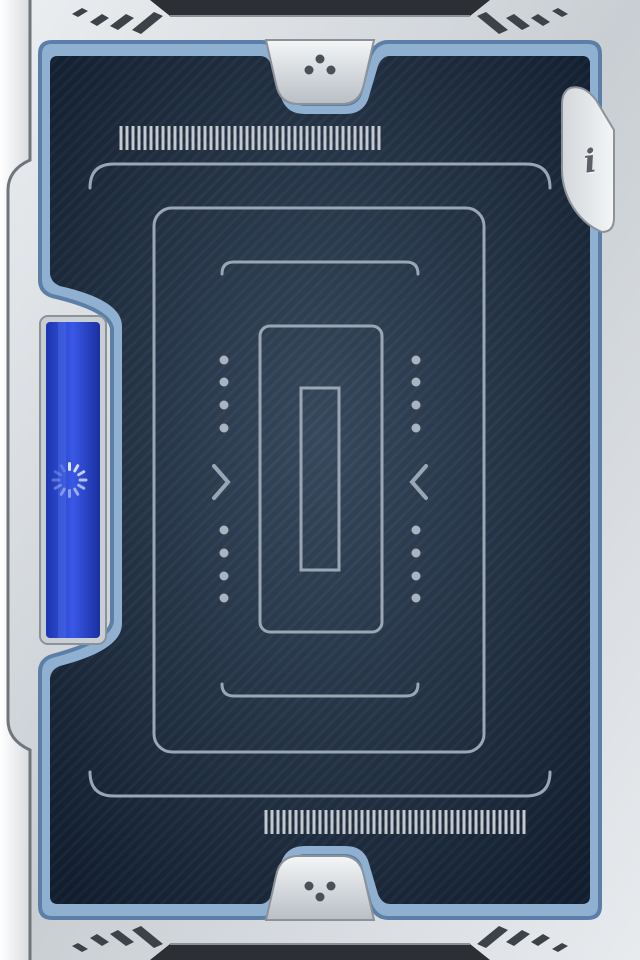  I want to click on bottom-notch, so click(320, 888).